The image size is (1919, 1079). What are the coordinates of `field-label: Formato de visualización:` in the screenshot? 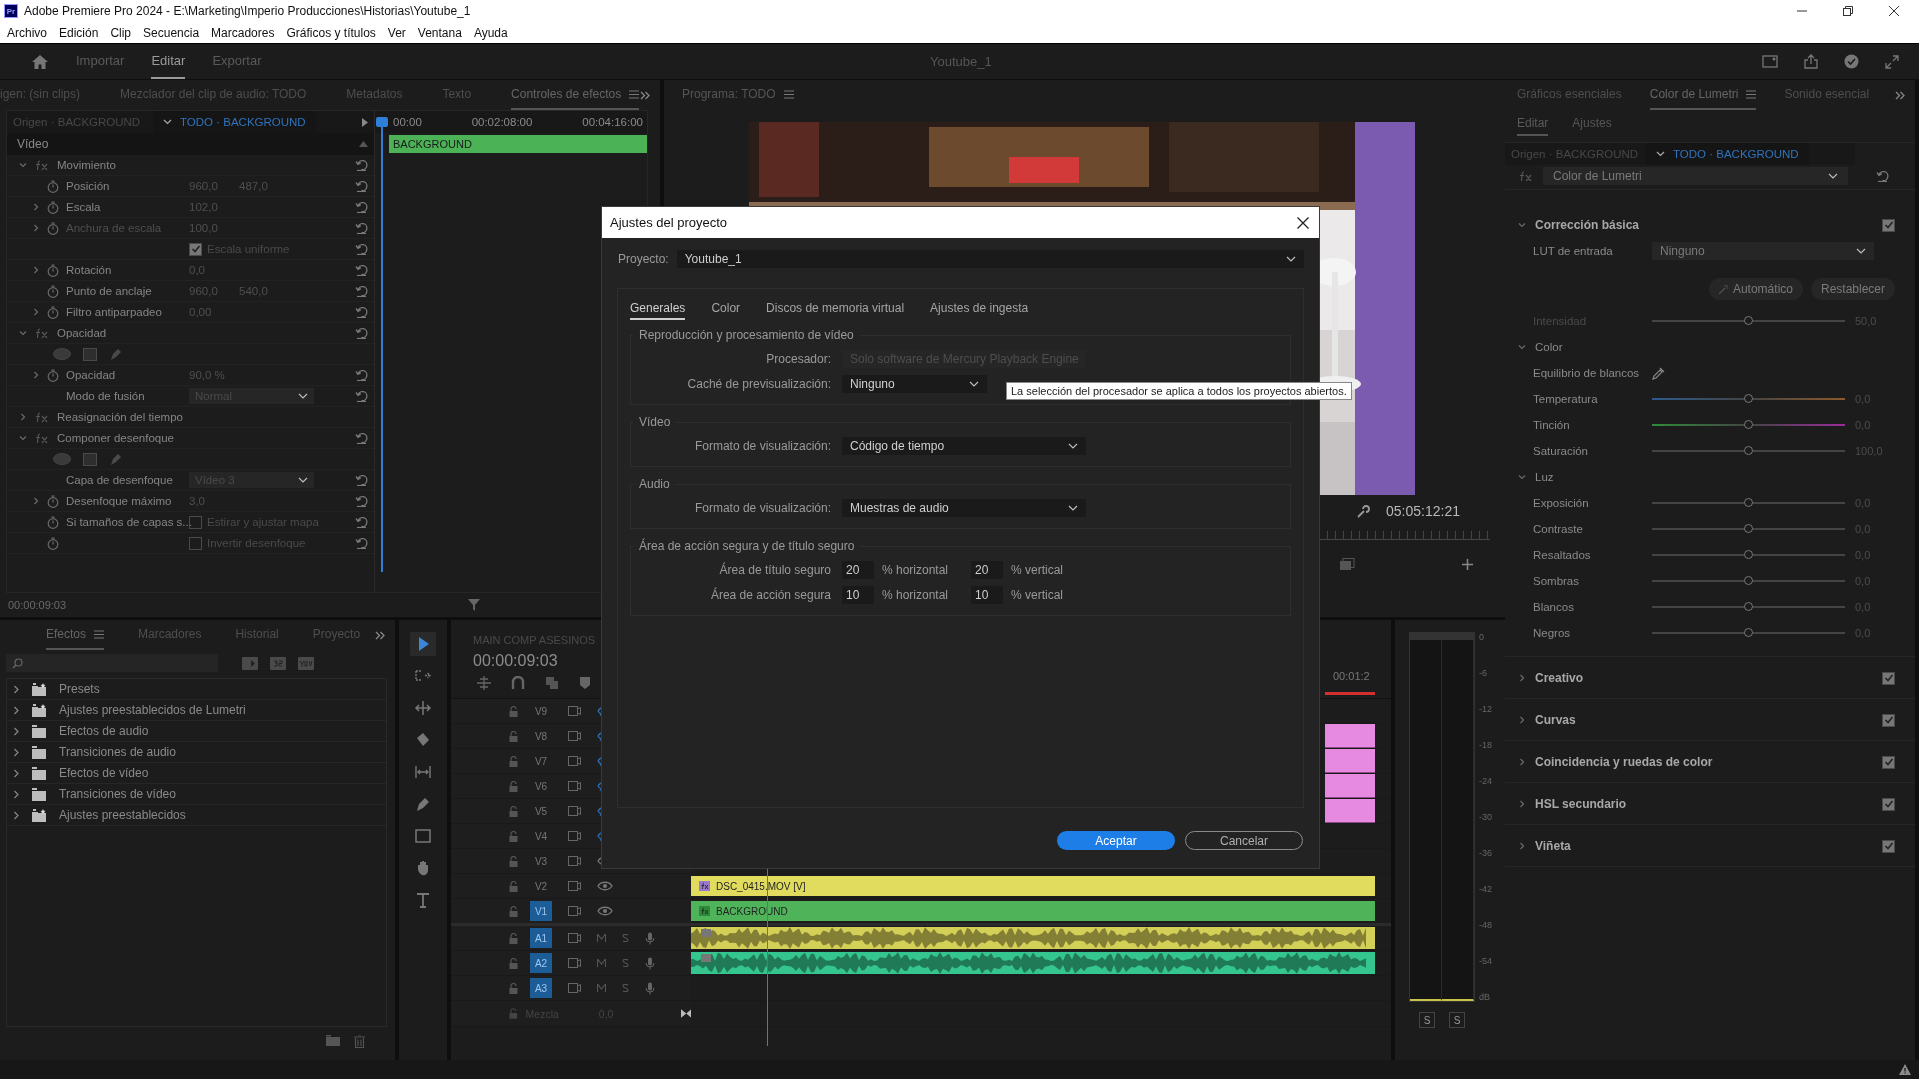 It's located at (762, 445).